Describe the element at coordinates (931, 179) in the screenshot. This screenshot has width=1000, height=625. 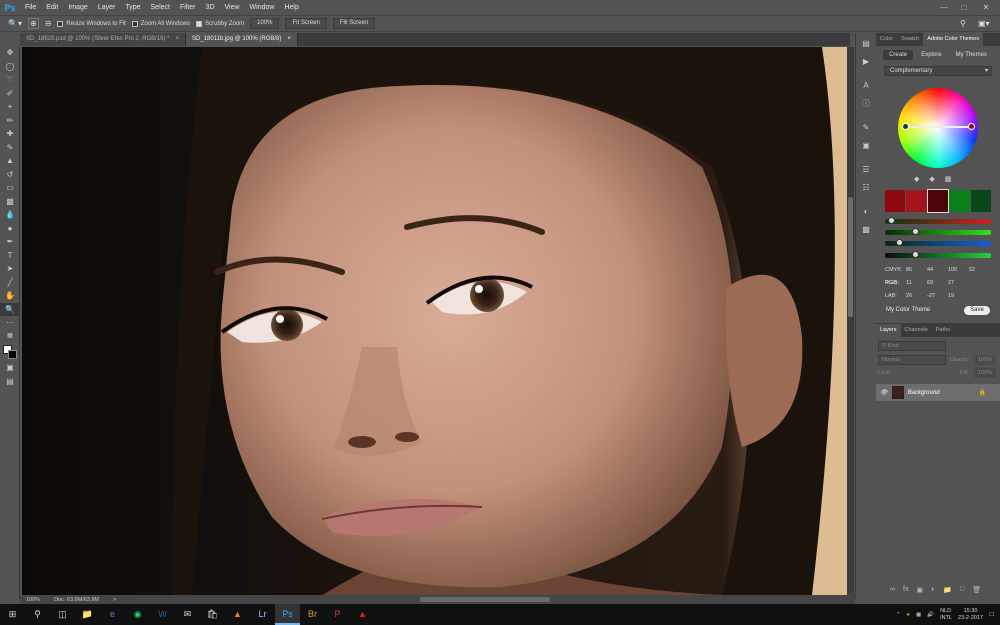
I see `remove-color-icon: ◆` at that location.